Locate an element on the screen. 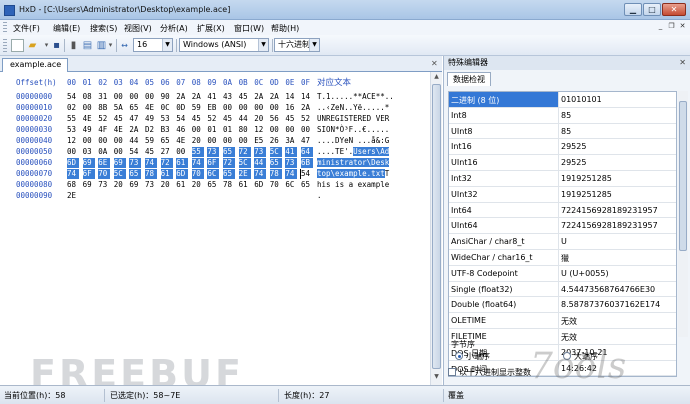 This screenshot has height=404, width=690. text-row: ....TE'.Users\Ad is located at coordinates (353, 152).